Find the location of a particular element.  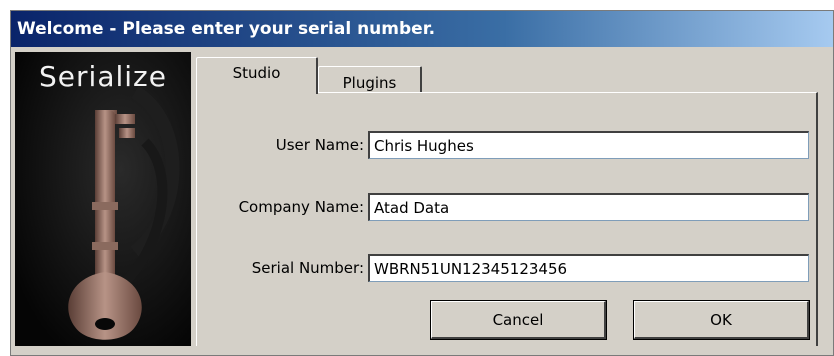

tab-plugins: Plugins is located at coordinates (370, 80).